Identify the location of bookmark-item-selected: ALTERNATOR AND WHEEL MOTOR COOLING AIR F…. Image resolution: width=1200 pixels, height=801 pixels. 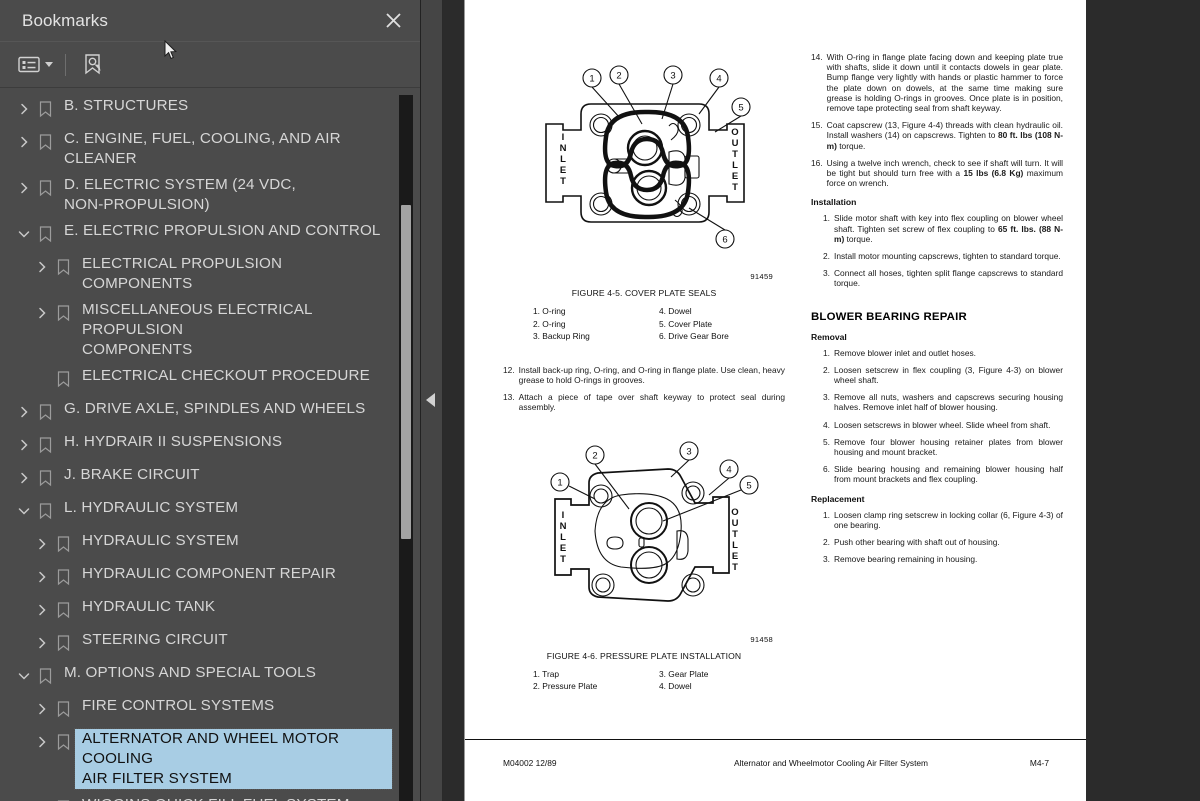
(200, 759).